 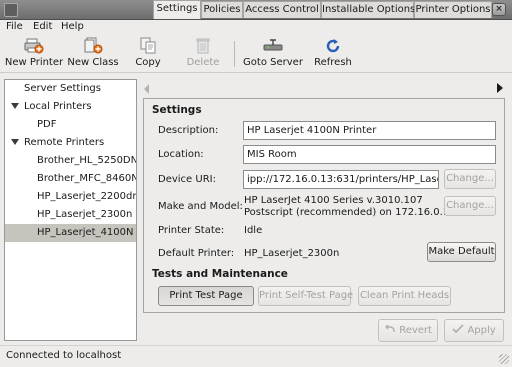 What do you see at coordinates (220, 274) in the screenshot?
I see `tests-heading: Tests and Maintenance` at bounding box center [220, 274].